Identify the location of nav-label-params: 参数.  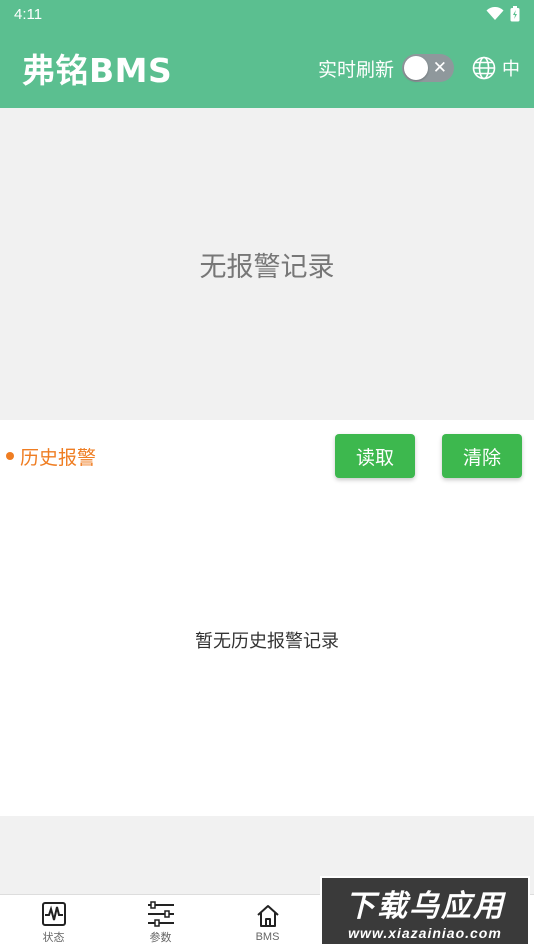
(160, 937).